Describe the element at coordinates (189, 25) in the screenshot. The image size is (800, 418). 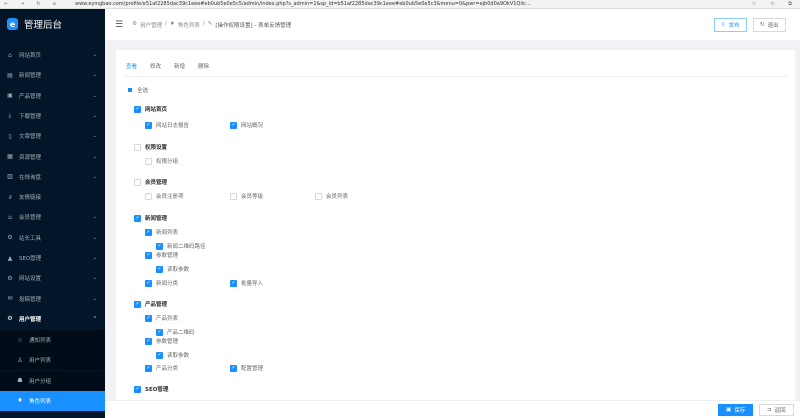
I see `breadcrumb-item: 角色列表` at that location.